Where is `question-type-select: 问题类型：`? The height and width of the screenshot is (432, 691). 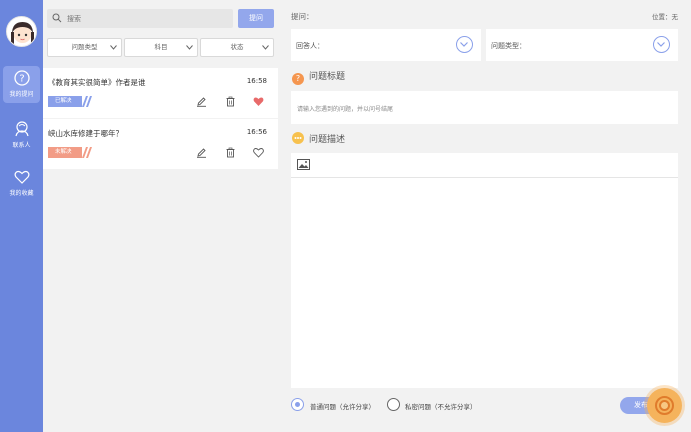
question-type-select: 问题类型： is located at coordinates (582, 45).